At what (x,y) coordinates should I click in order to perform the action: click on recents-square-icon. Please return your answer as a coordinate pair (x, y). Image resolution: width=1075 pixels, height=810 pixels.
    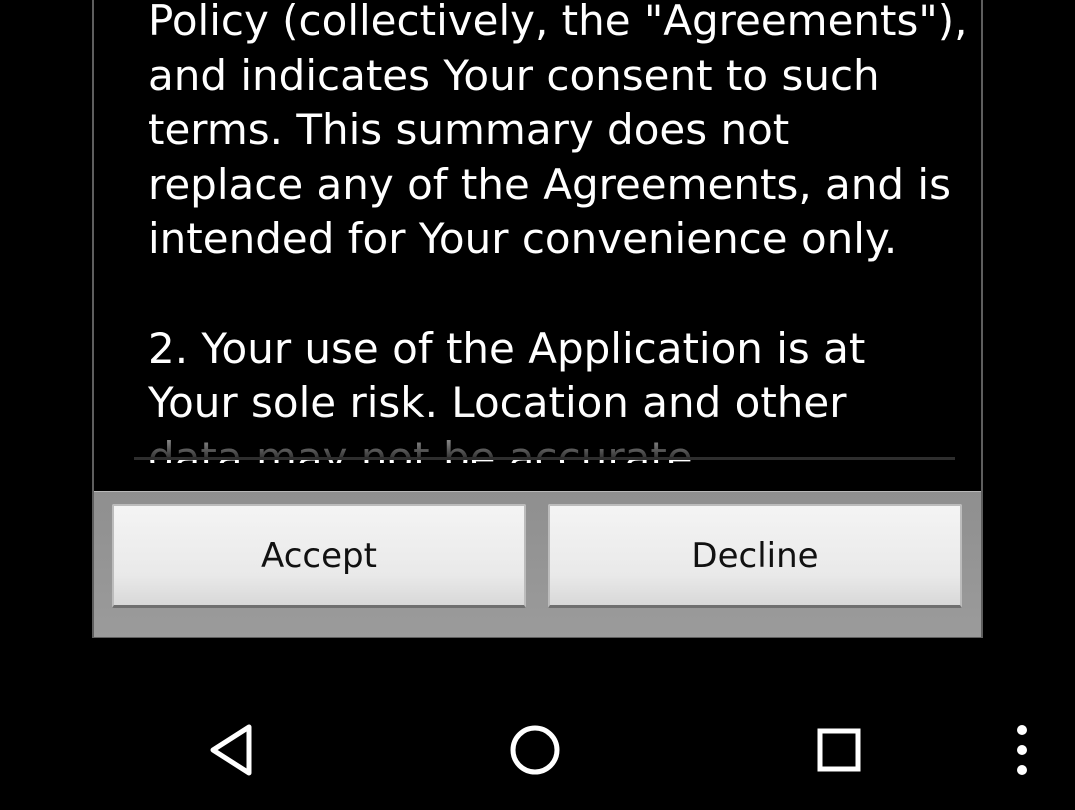
    Looking at the image, I should click on (839, 750).